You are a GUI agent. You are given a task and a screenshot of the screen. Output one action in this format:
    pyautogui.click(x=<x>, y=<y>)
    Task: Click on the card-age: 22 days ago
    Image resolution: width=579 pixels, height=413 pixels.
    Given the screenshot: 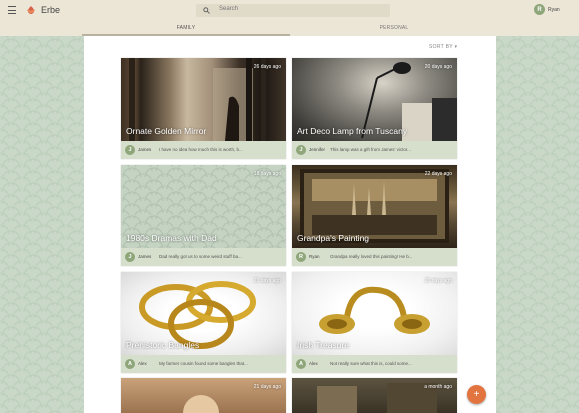 What is the action you would take?
    pyautogui.click(x=438, y=174)
    